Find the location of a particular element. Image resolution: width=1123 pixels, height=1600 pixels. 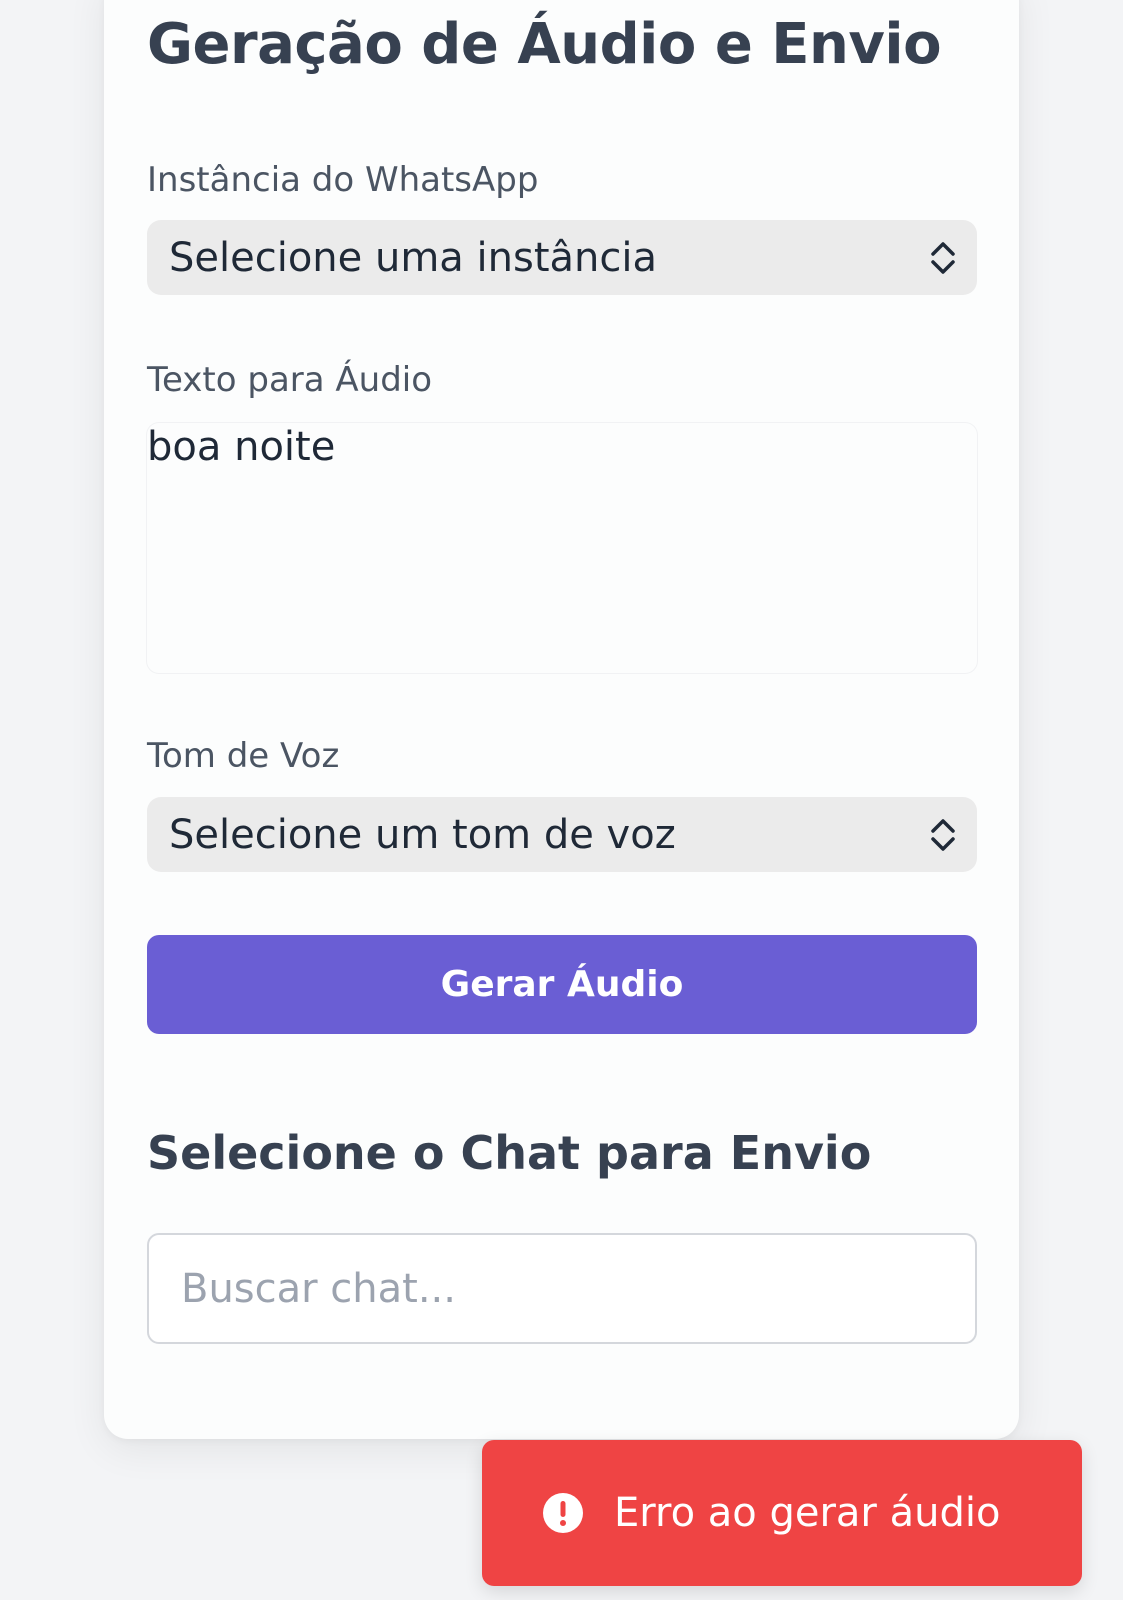

instance-select: Selecione uma instância is located at coordinates (562, 257).